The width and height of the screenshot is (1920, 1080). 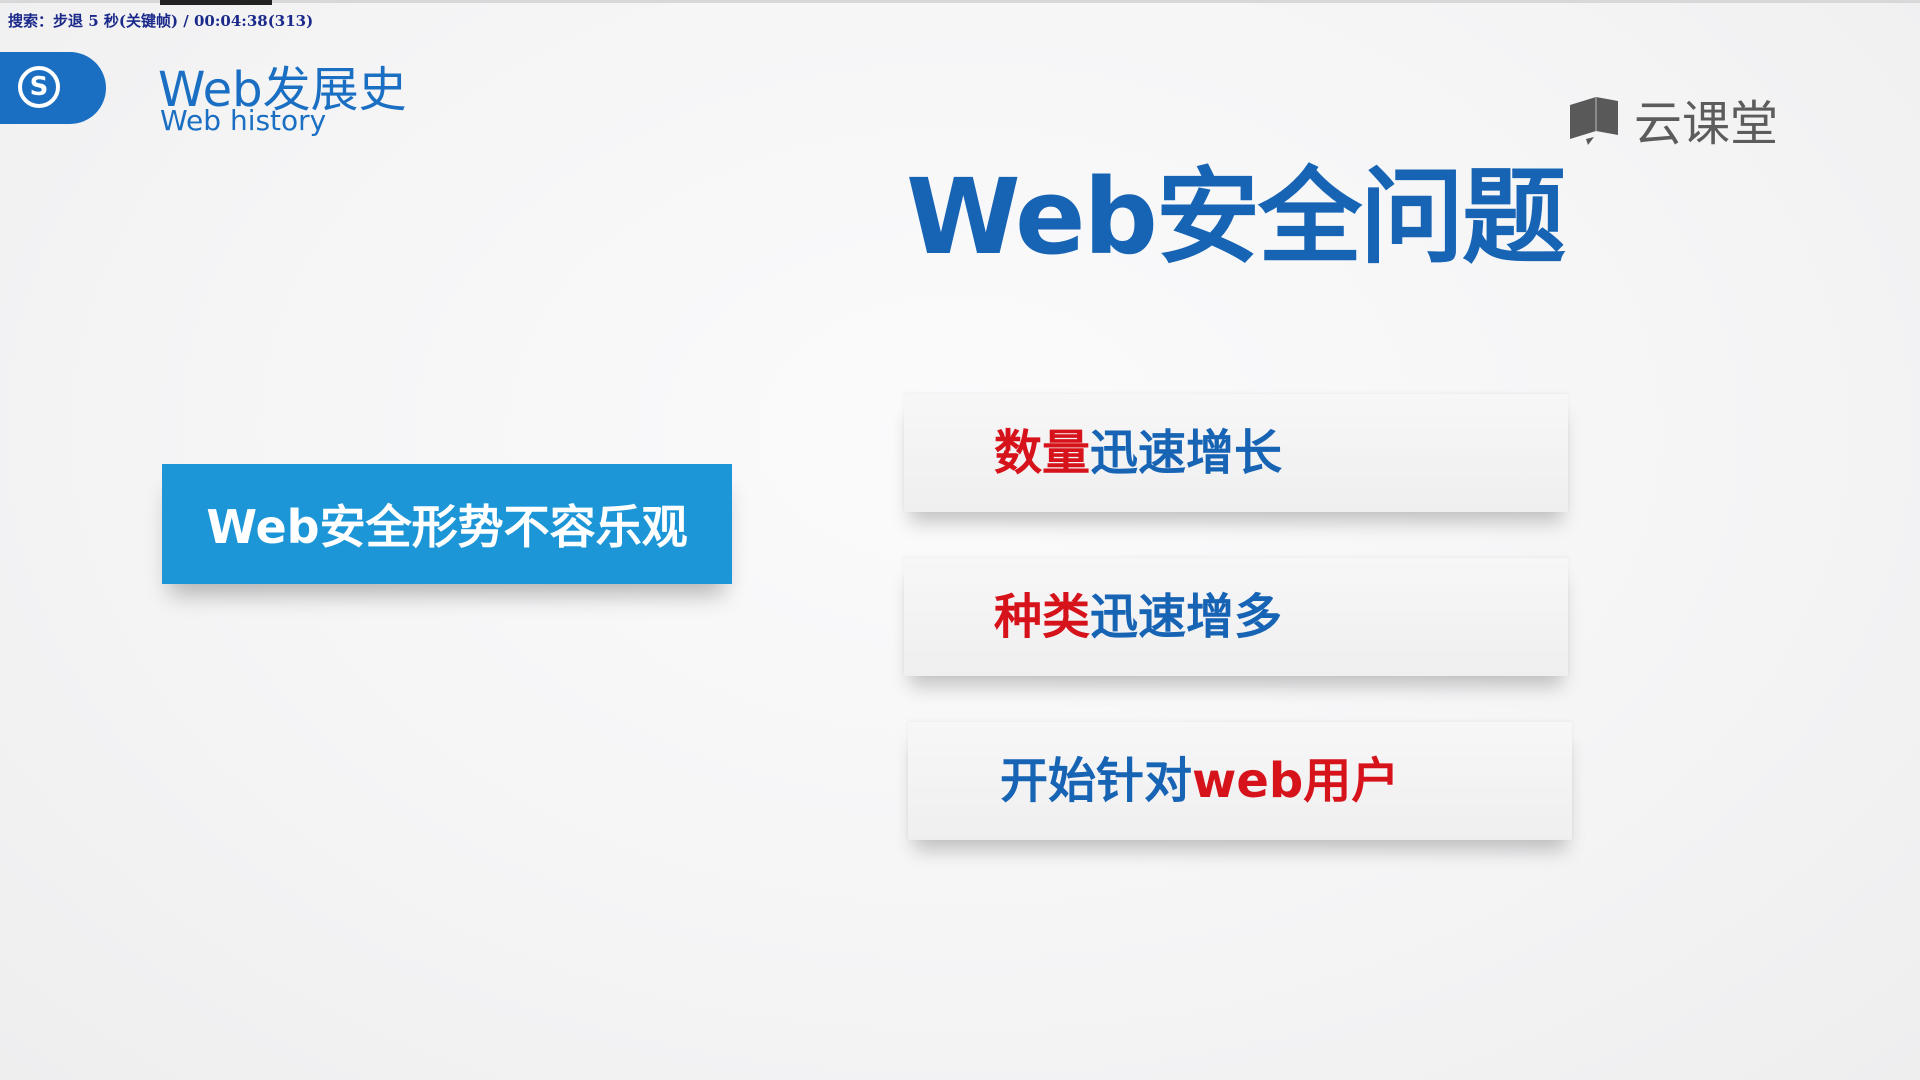 I want to click on callout-box: Web安全形势不容乐观, so click(x=447, y=524).